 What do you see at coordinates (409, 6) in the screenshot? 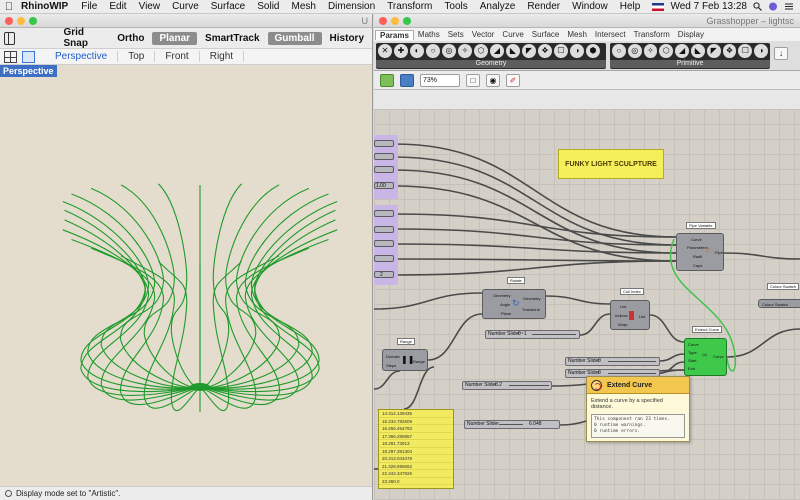
I see `menu-transform: Transform` at bounding box center [409, 6].